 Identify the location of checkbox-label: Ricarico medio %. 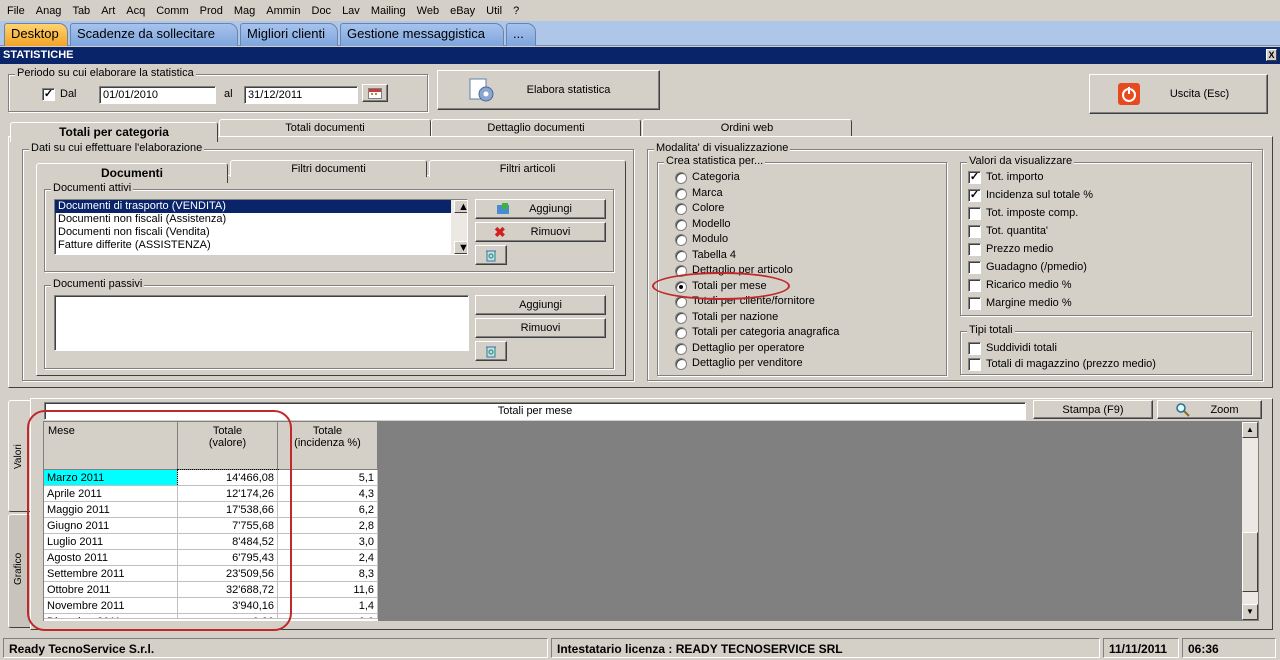
(1029, 285).